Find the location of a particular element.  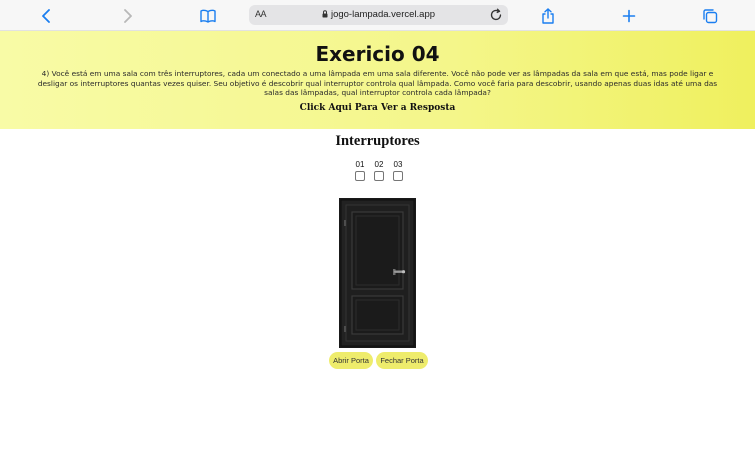

address-bar: AA jogo-lampada.vercel.app is located at coordinates (378, 15).